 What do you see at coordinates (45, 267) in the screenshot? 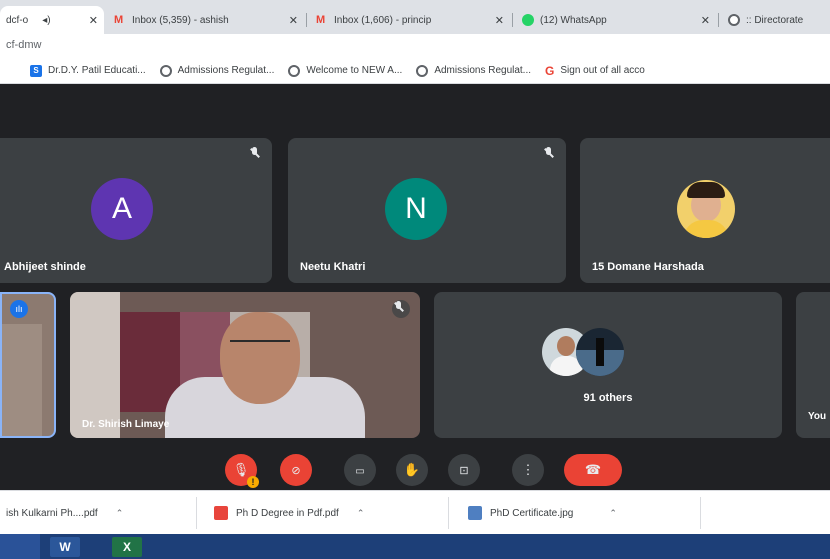
I see `participant-name: Abhijeet shinde` at bounding box center [45, 267].